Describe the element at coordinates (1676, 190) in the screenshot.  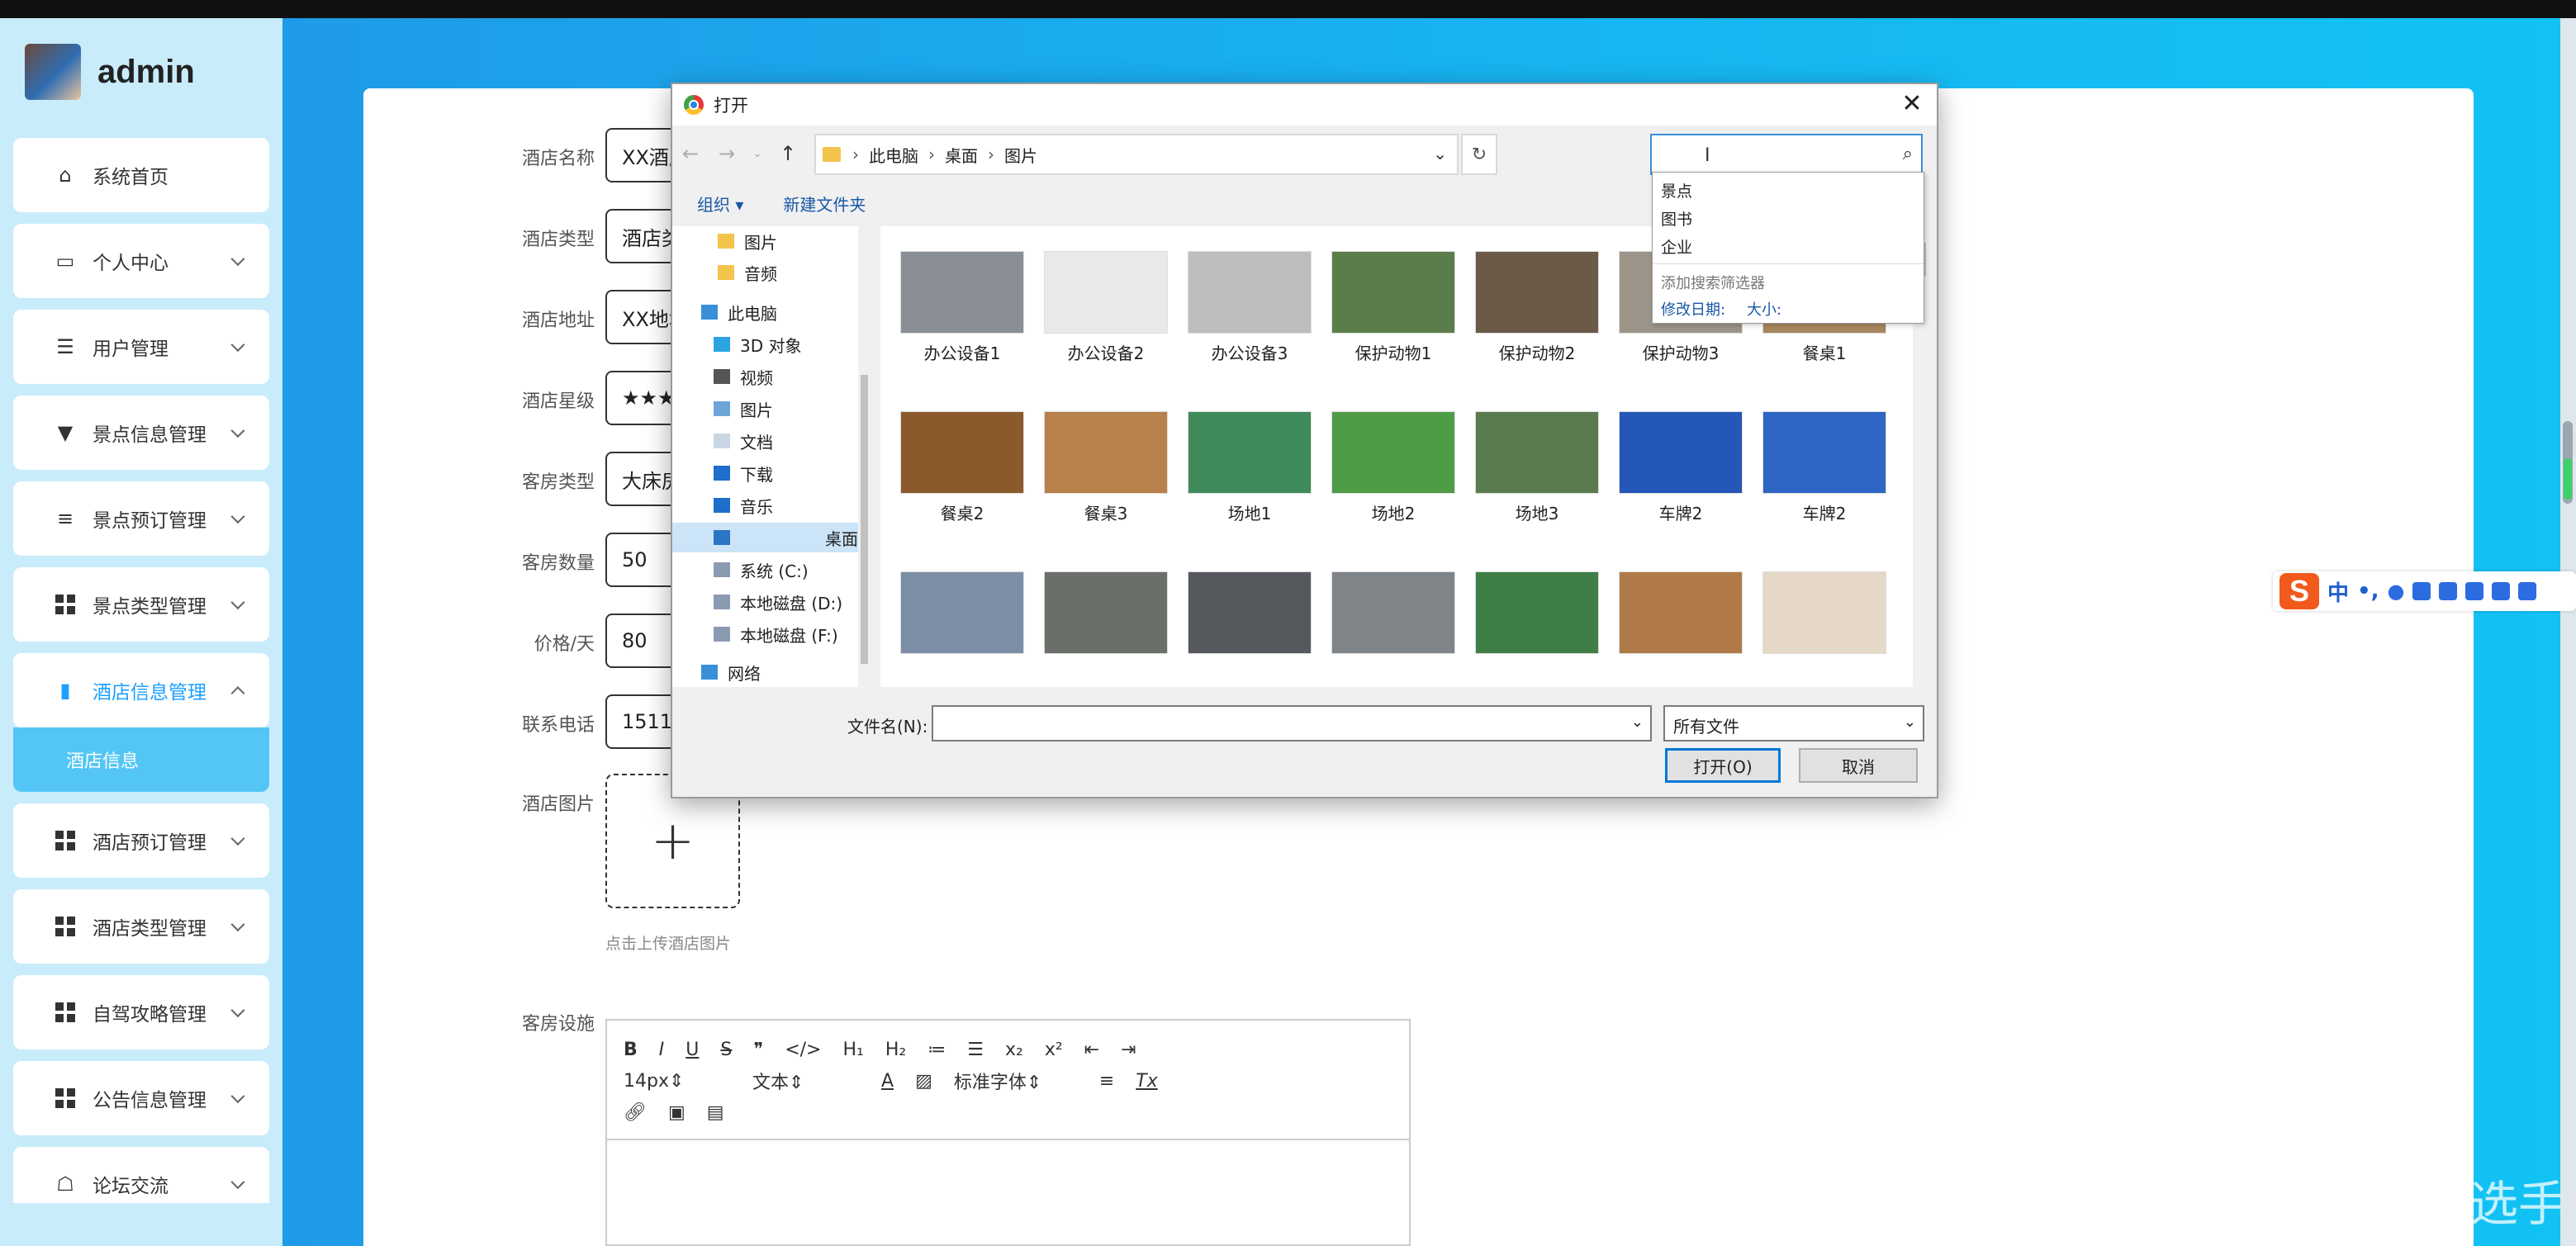
I see `suggestion-item: 景点` at that location.